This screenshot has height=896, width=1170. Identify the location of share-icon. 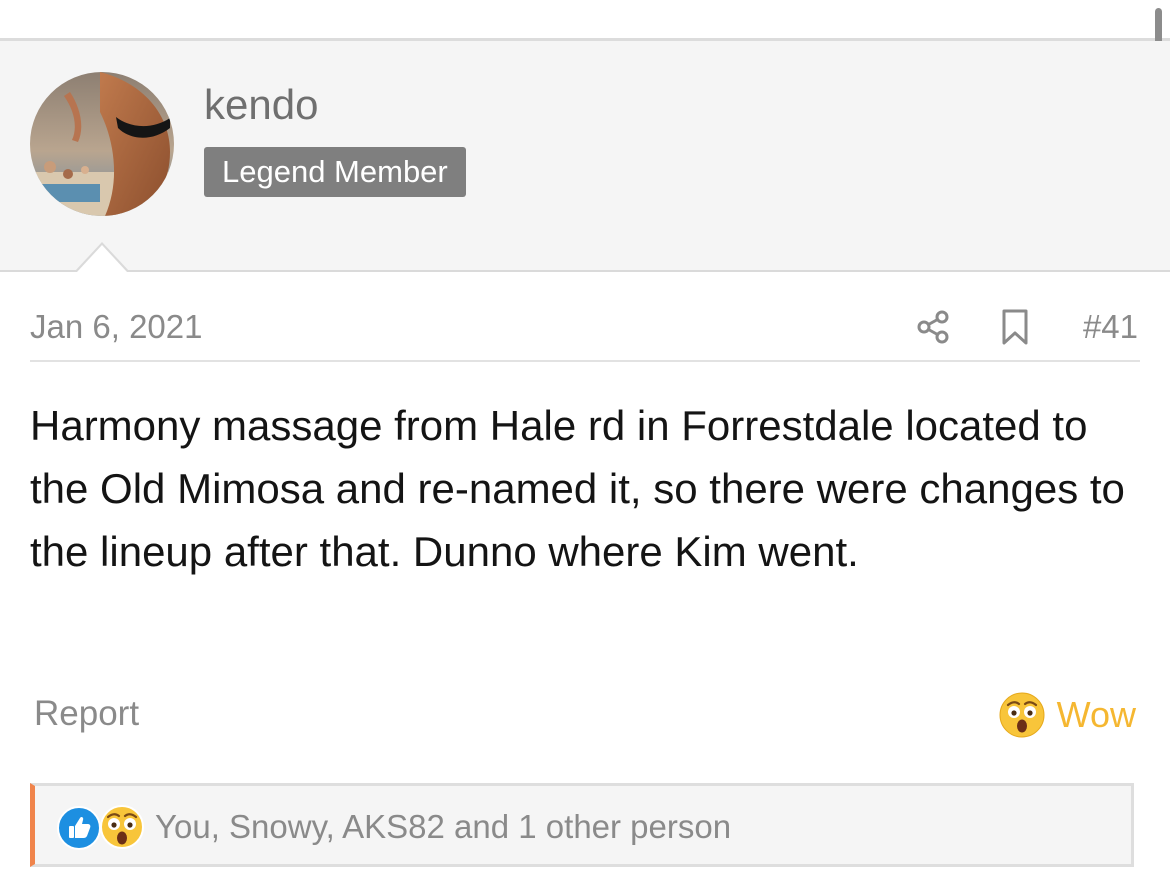
(934, 327).